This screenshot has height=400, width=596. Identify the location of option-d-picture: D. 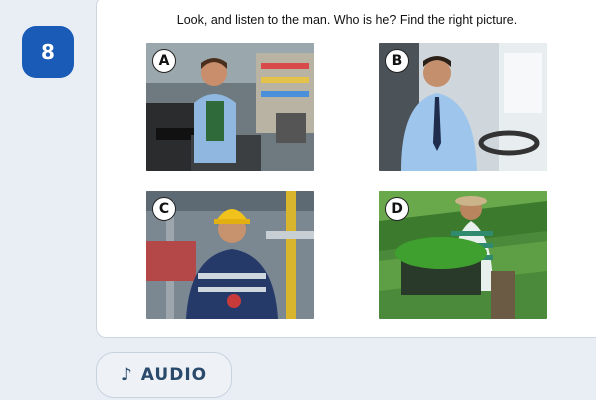
(463, 255).